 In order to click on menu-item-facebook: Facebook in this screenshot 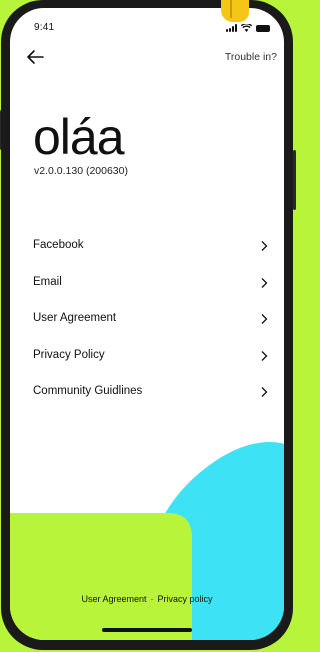, I will do `click(147, 253)`.